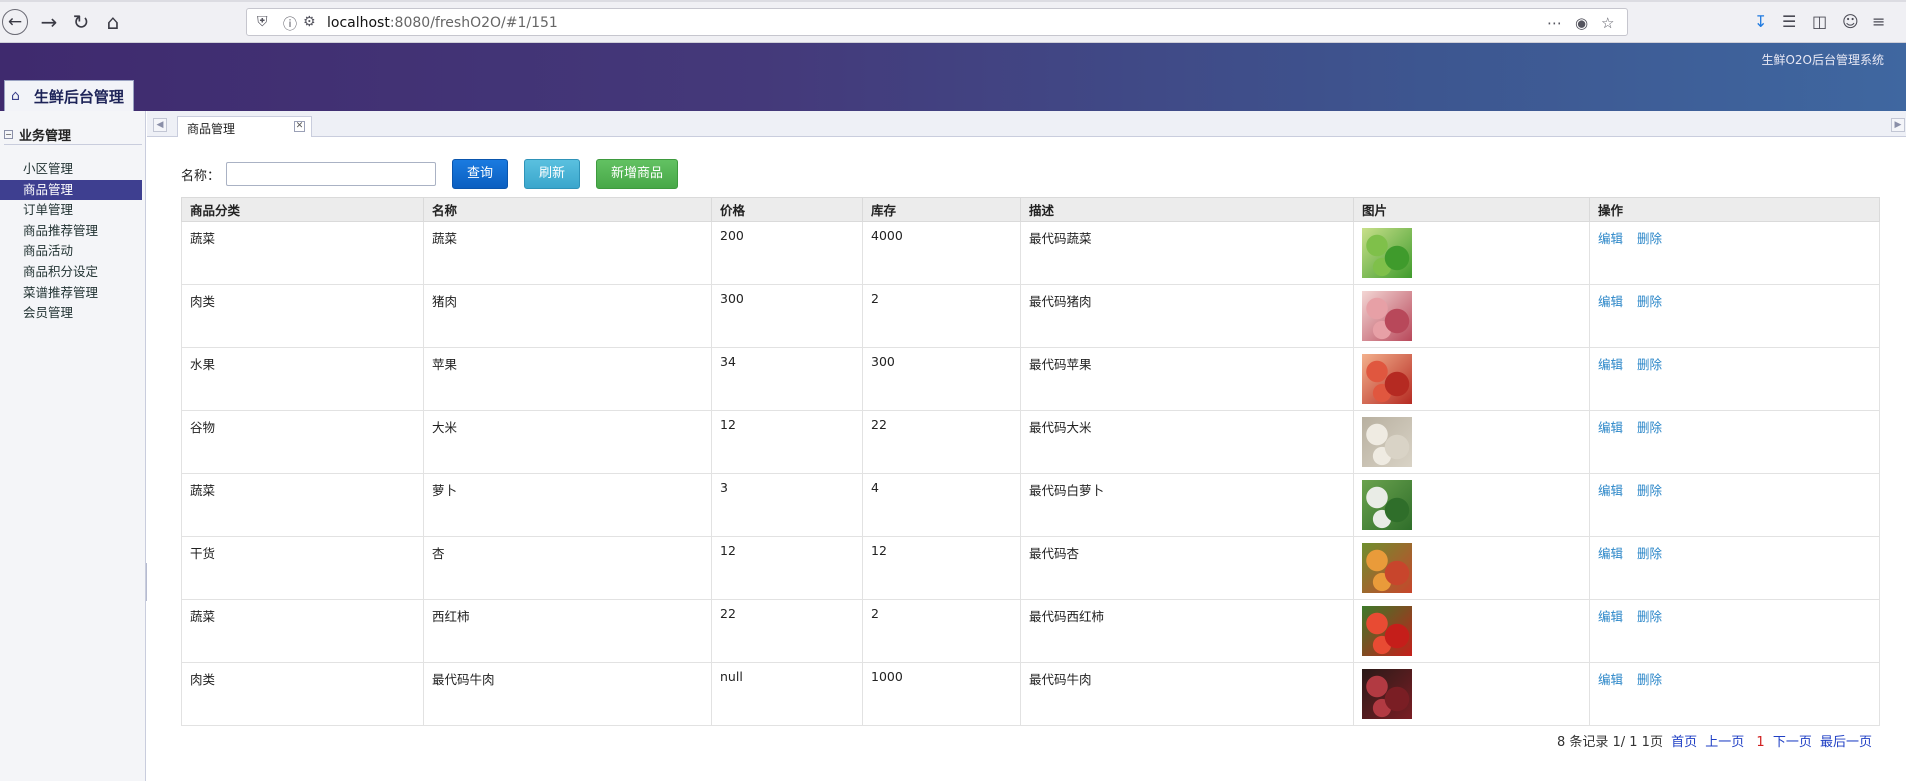  I want to click on library-icon: ☰, so click(1789, 21).